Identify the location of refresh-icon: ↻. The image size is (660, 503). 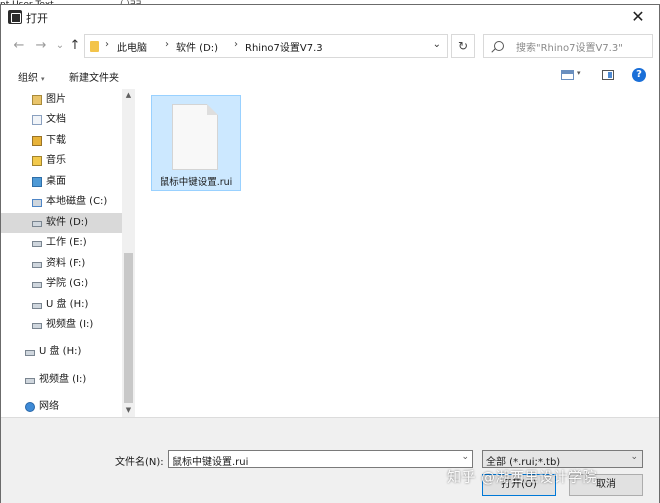
(463, 46).